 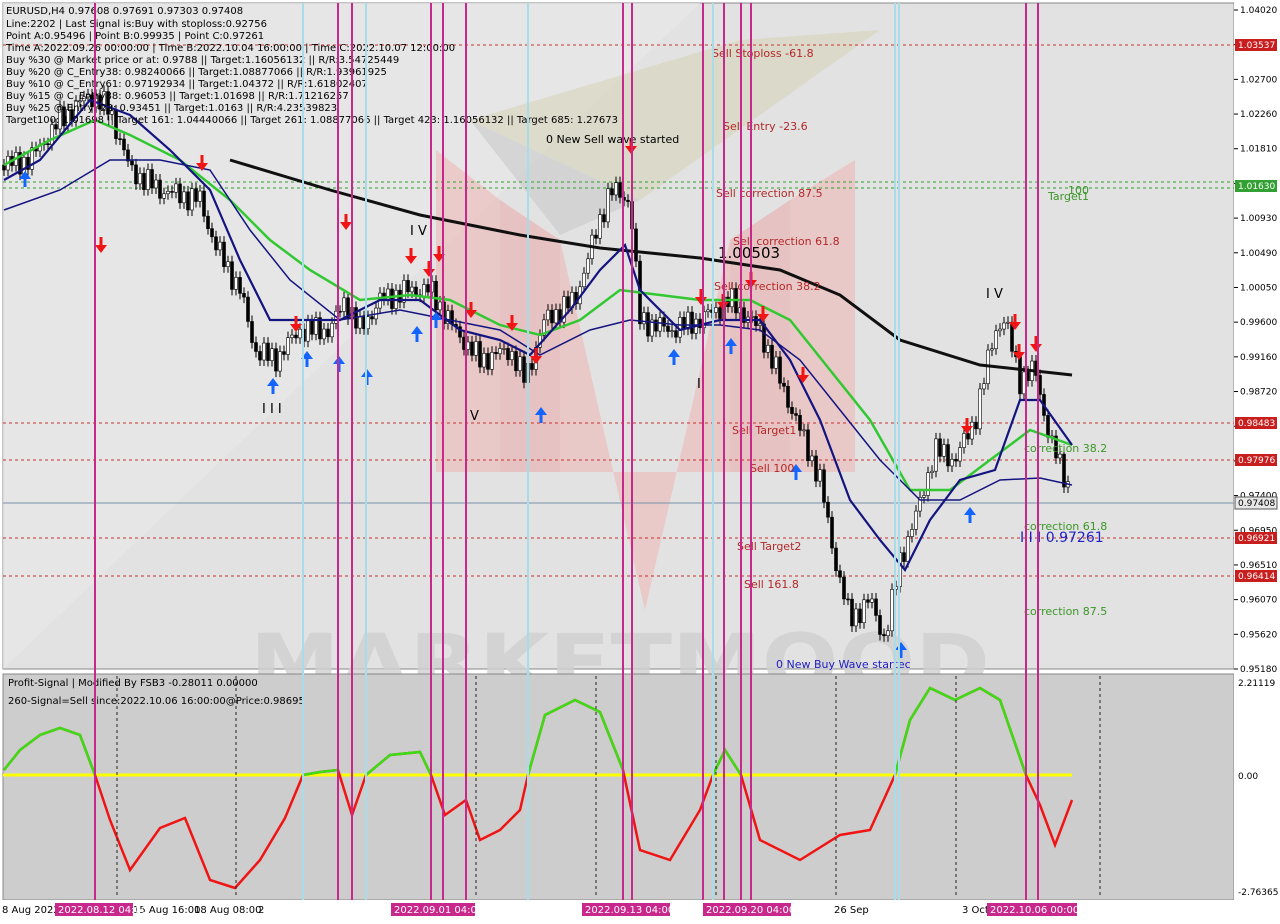 I want to click on price-tick-label: 0.96070, so click(x=1258, y=601).